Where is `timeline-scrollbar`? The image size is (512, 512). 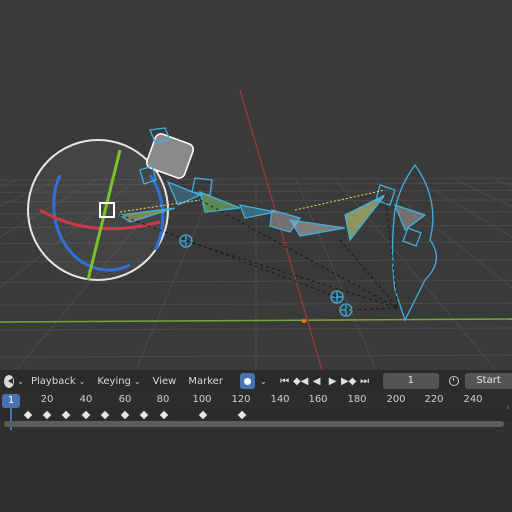 timeline-scrollbar is located at coordinates (254, 424).